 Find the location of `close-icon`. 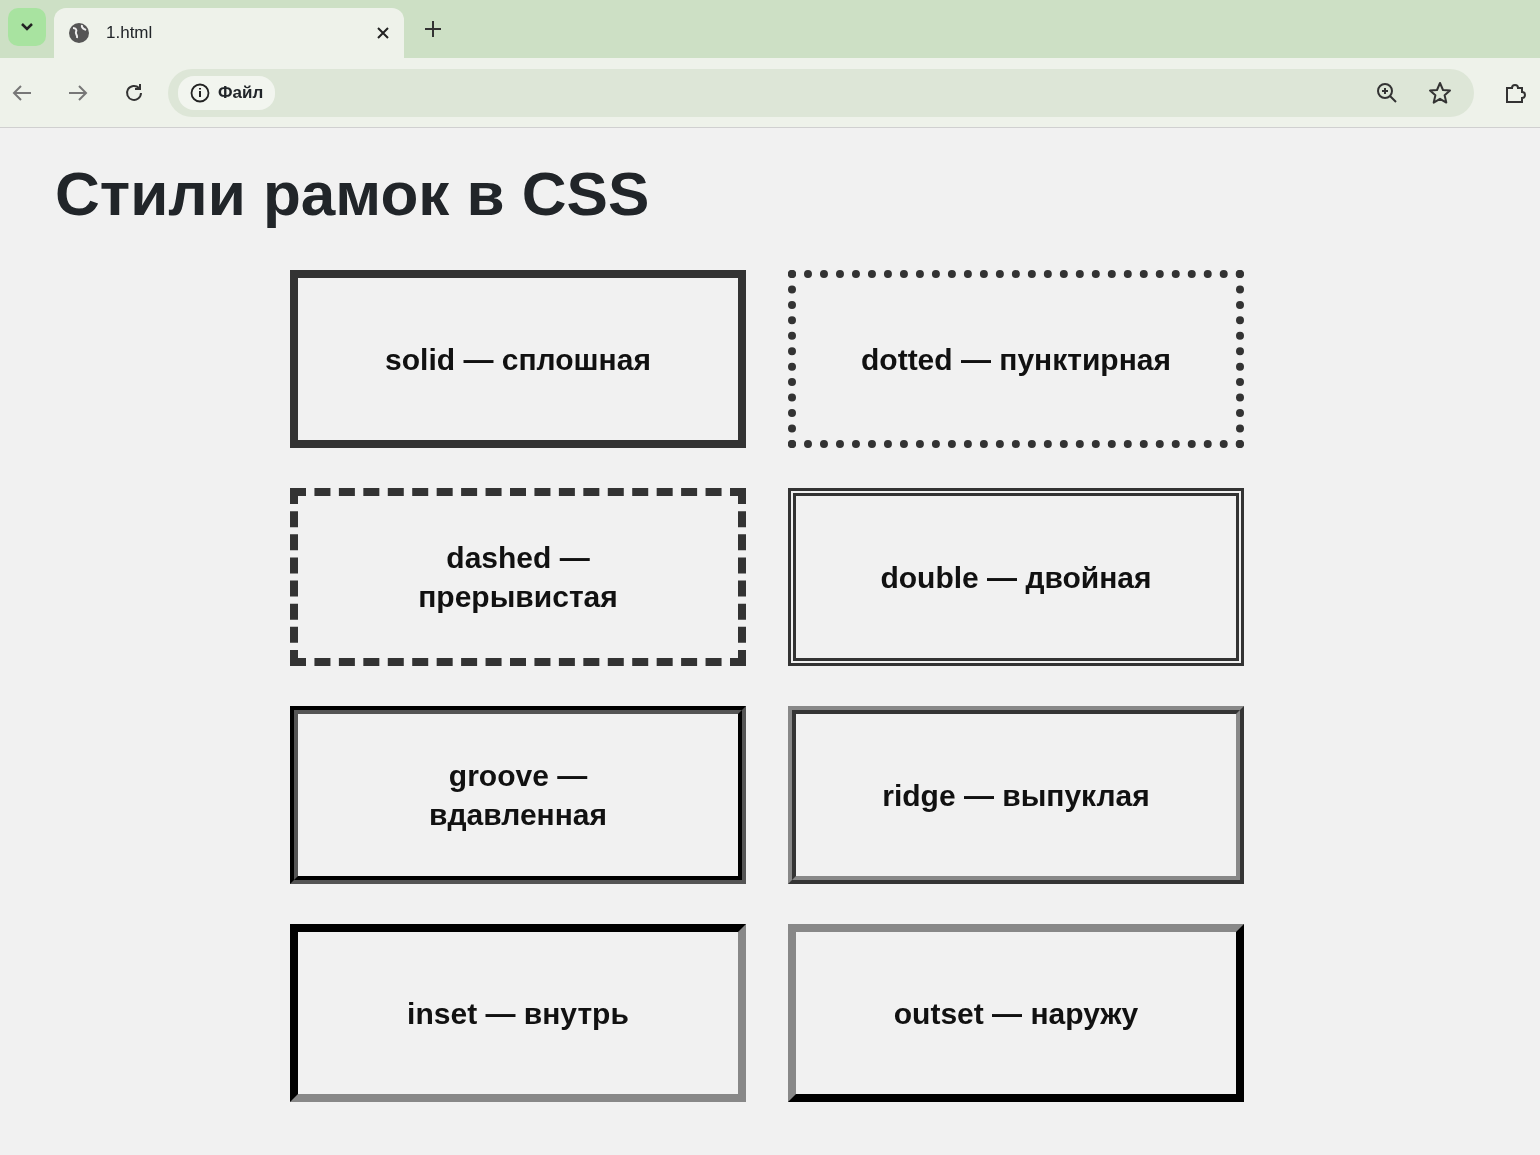

close-icon is located at coordinates (383, 33).